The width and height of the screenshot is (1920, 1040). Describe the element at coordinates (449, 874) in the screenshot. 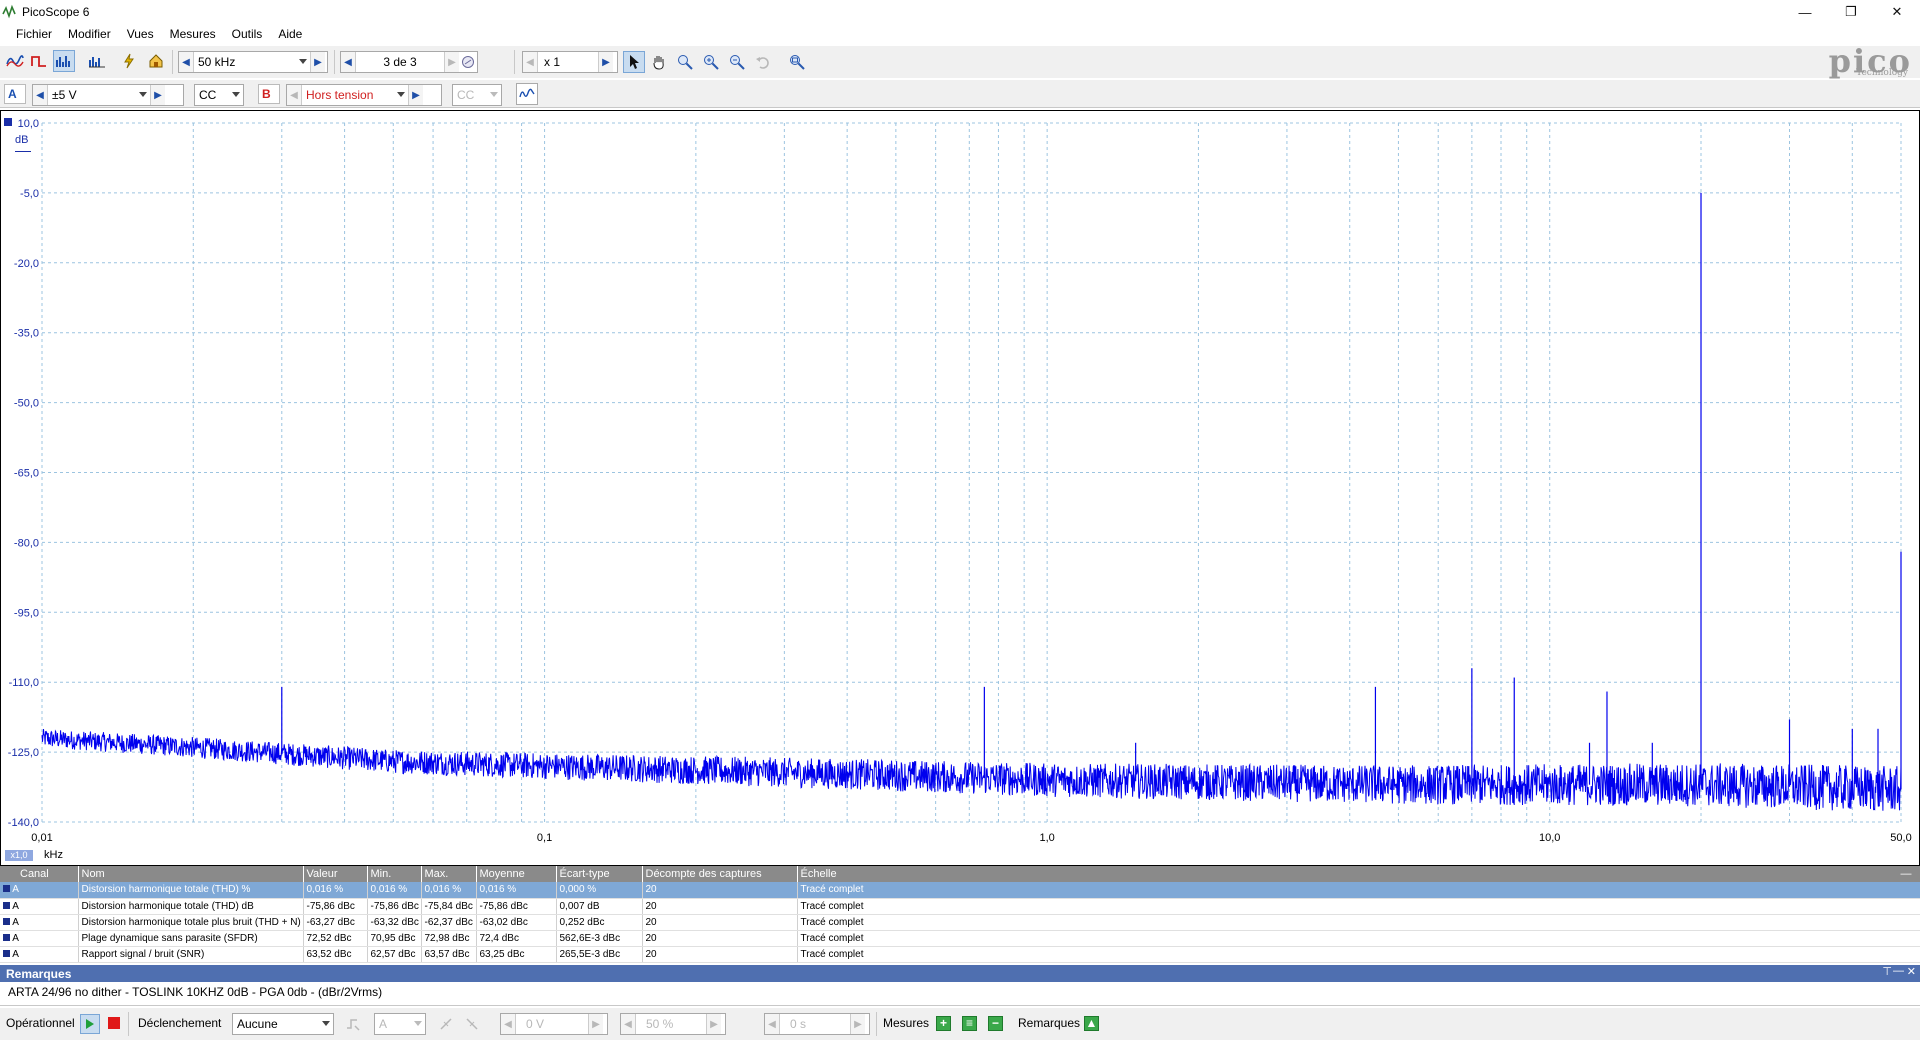

I see `col-header-max: Max.` at that location.